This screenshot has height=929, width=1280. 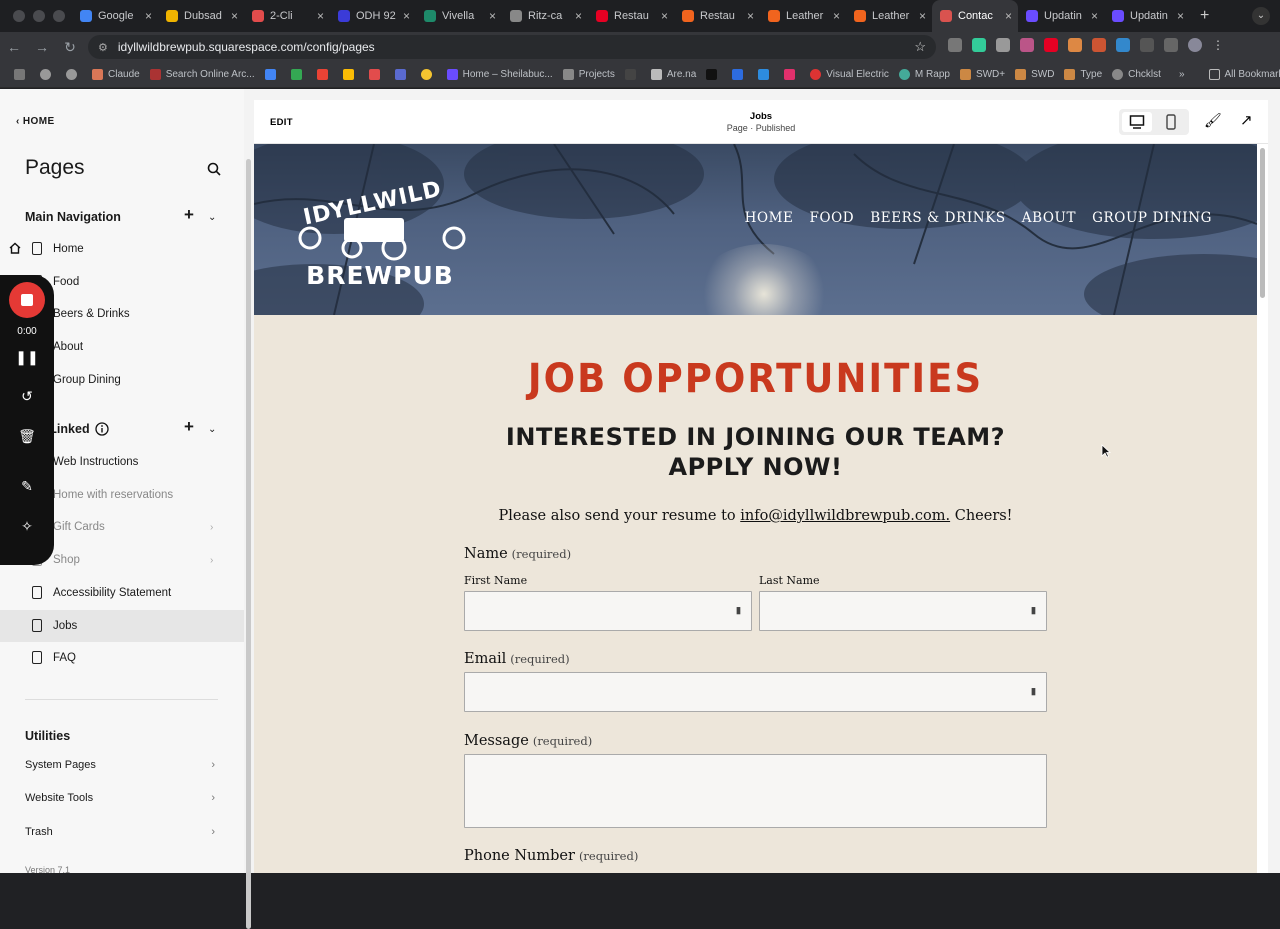 What do you see at coordinates (1204, 16) in the screenshot?
I see `new-tab-button: +` at bounding box center [1204, 16].